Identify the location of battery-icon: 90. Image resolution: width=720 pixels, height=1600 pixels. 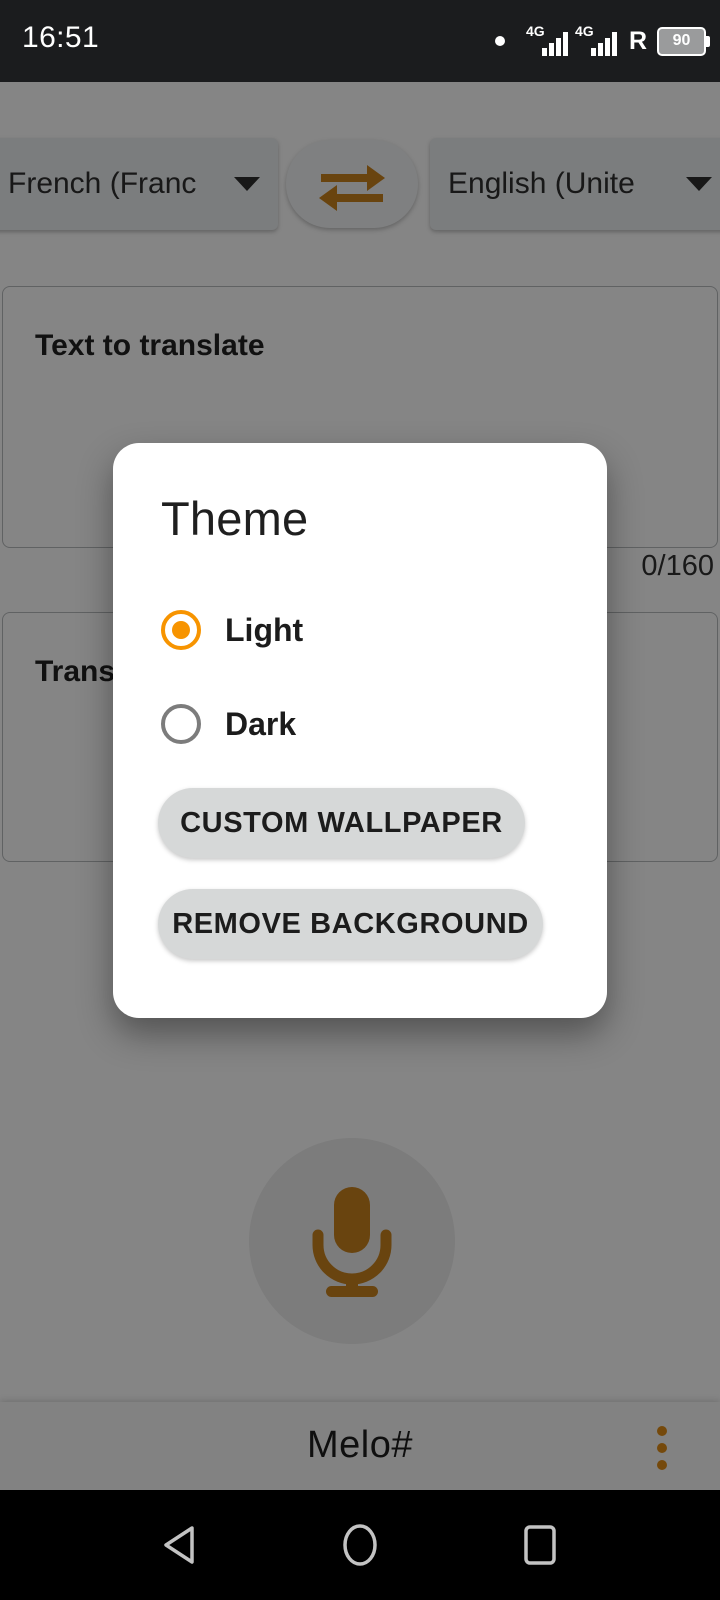
(683, 41).